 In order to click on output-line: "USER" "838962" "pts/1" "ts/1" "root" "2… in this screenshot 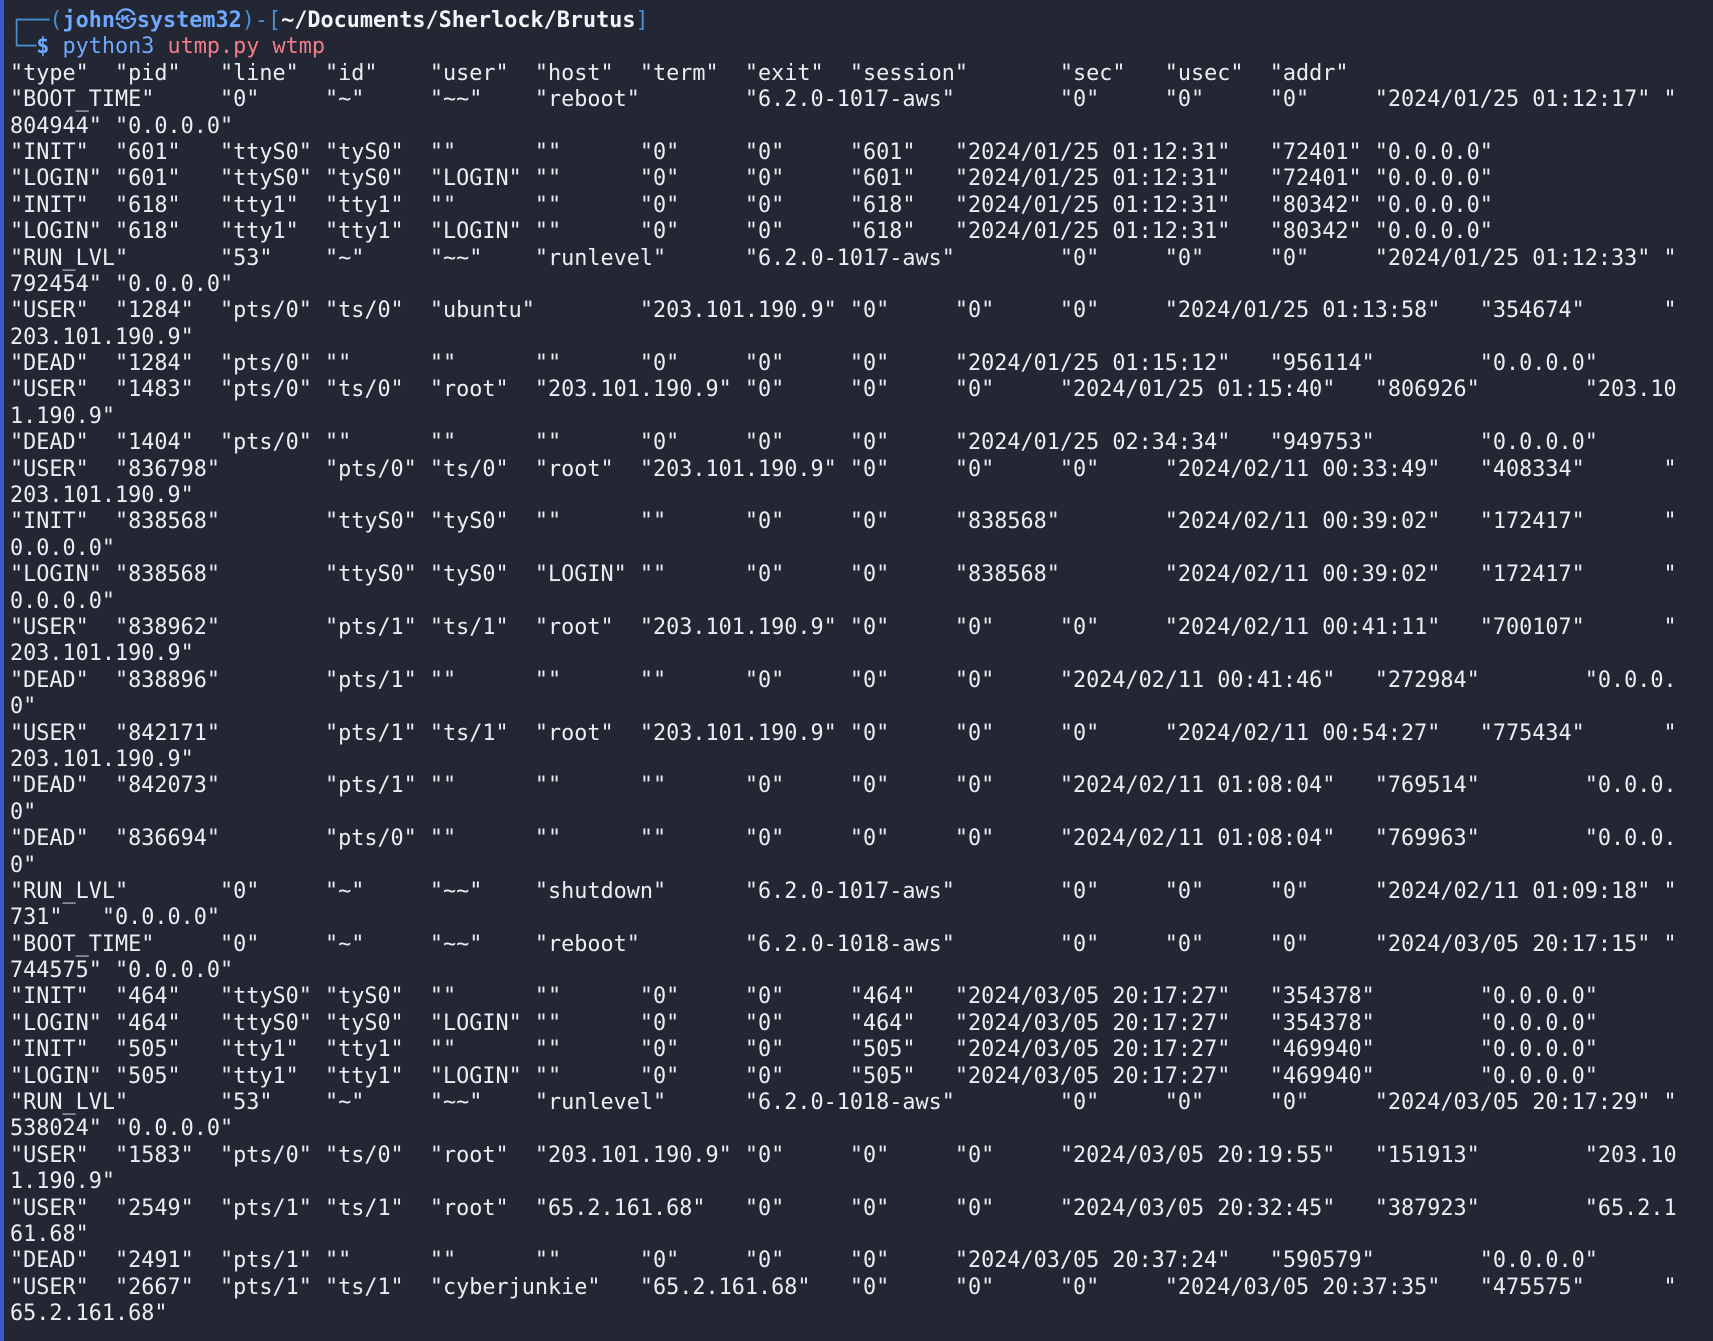, I will do `click(843, 627)`.